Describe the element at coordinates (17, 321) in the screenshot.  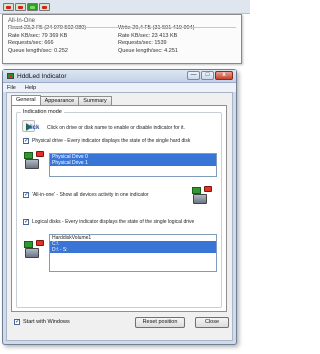
I see `start-with-windows-checkbox` at that location.